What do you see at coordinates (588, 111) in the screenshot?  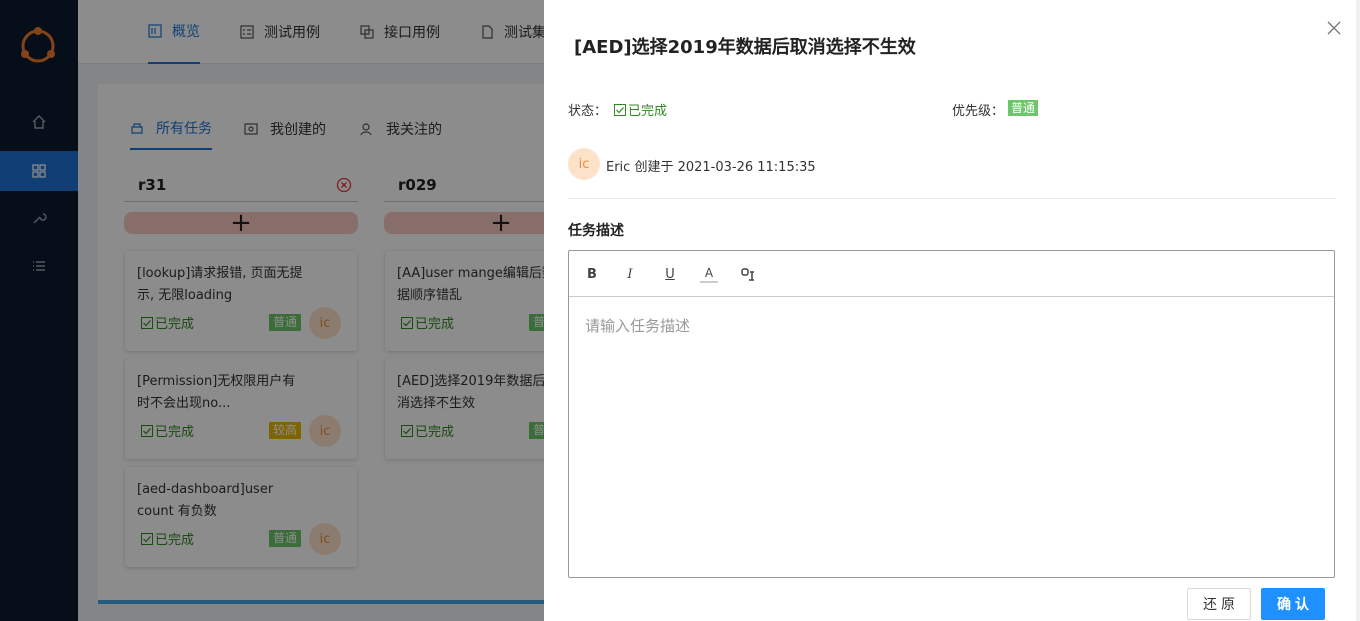 I see `status-label: 状态：` at bounding box center [588, 111].